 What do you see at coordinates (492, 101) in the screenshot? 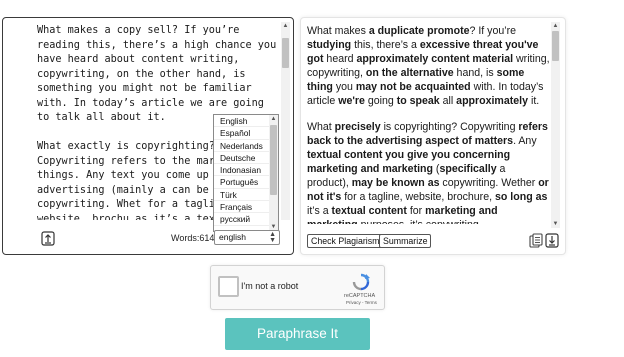
I see `changed-phrase: approximately` at bounding box center [492, 101].